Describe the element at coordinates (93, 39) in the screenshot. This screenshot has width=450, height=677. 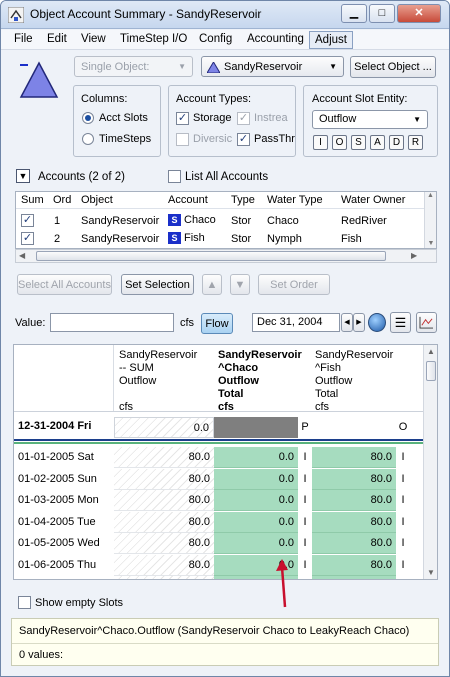
I see `menu-view: View` at that location.